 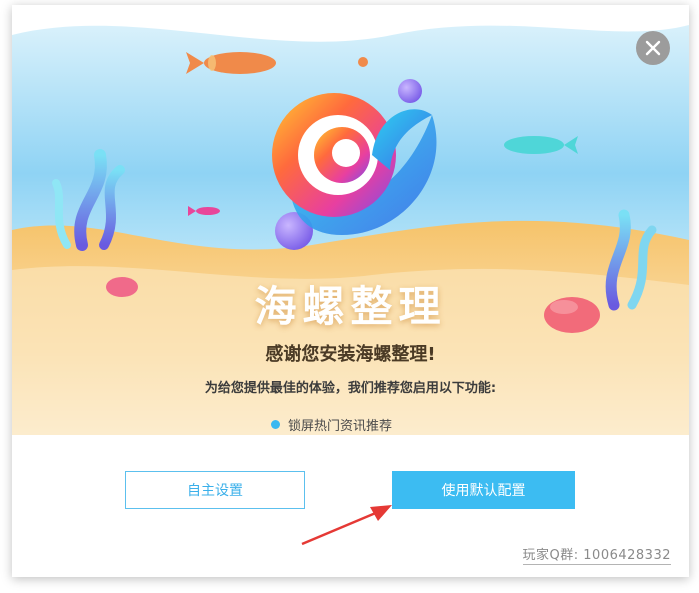 What do you see at coordinates (350, 388) in the screenshot?
I see `feature-description: 为给您提供最佳的体验，我们推荐您启用以下功能:` at bounding box center [350, 388].